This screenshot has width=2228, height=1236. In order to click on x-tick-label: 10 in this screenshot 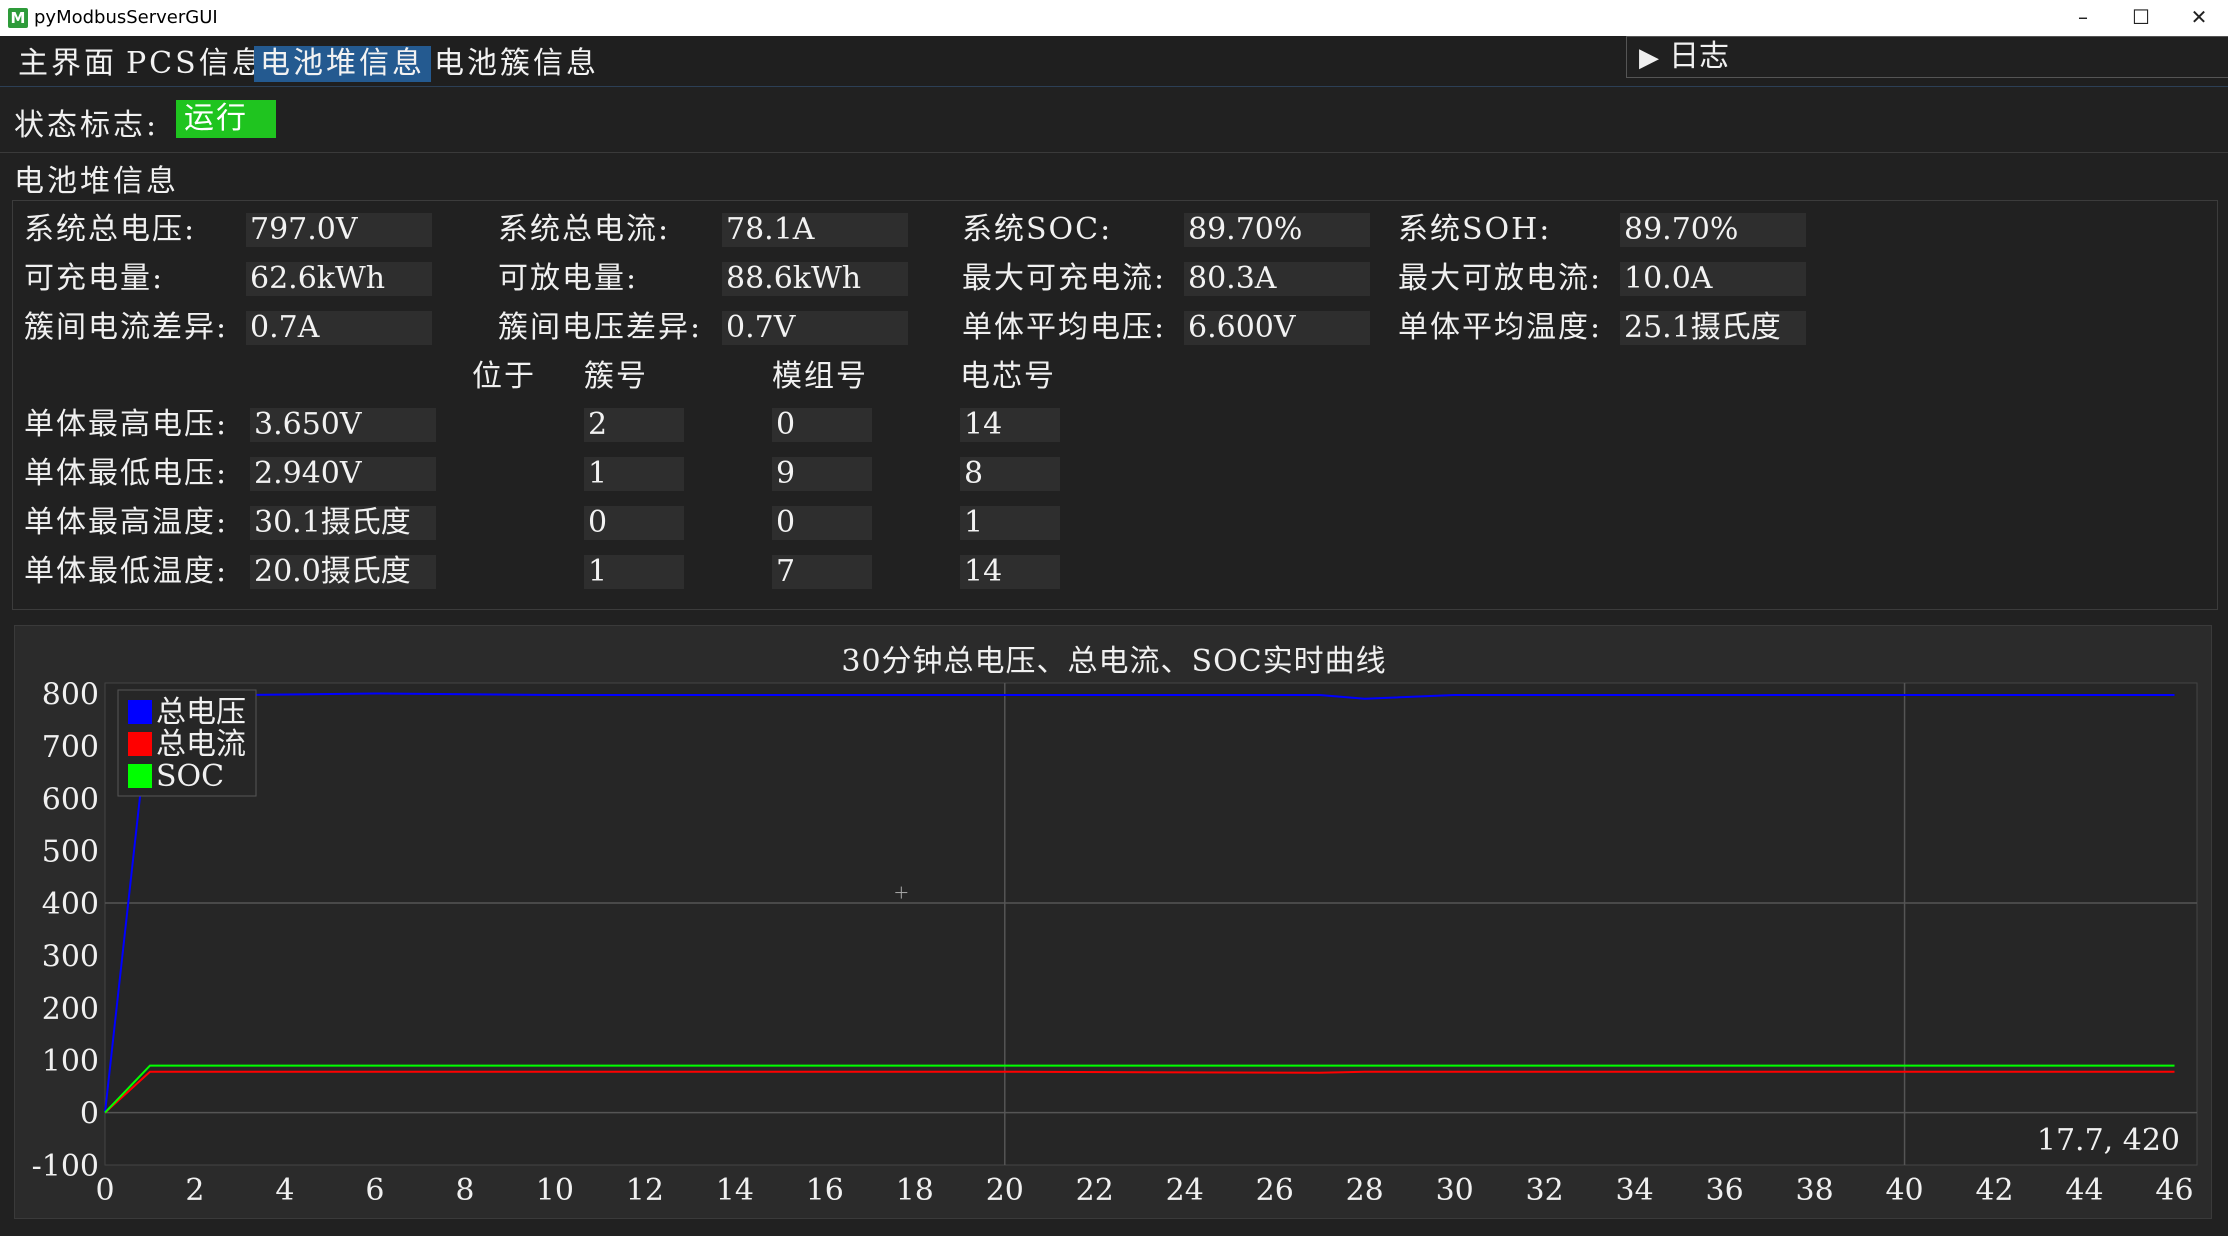, I will do `click(555, 1190)`.